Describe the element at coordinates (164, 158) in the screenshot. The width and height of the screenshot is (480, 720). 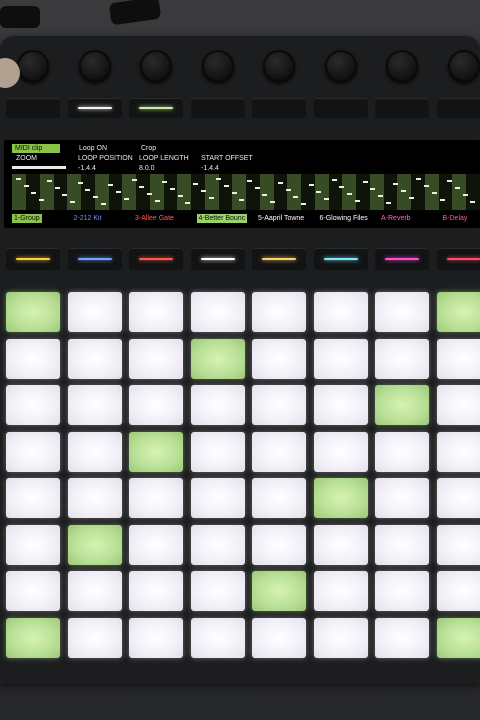
I see `loop-length-label: LOOP LENGTH` at that location.